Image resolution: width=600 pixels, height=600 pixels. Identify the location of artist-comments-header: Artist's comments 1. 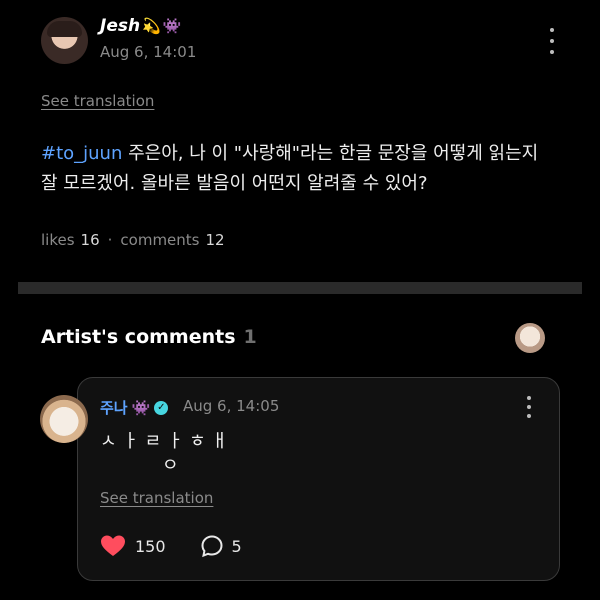
(149, 337).